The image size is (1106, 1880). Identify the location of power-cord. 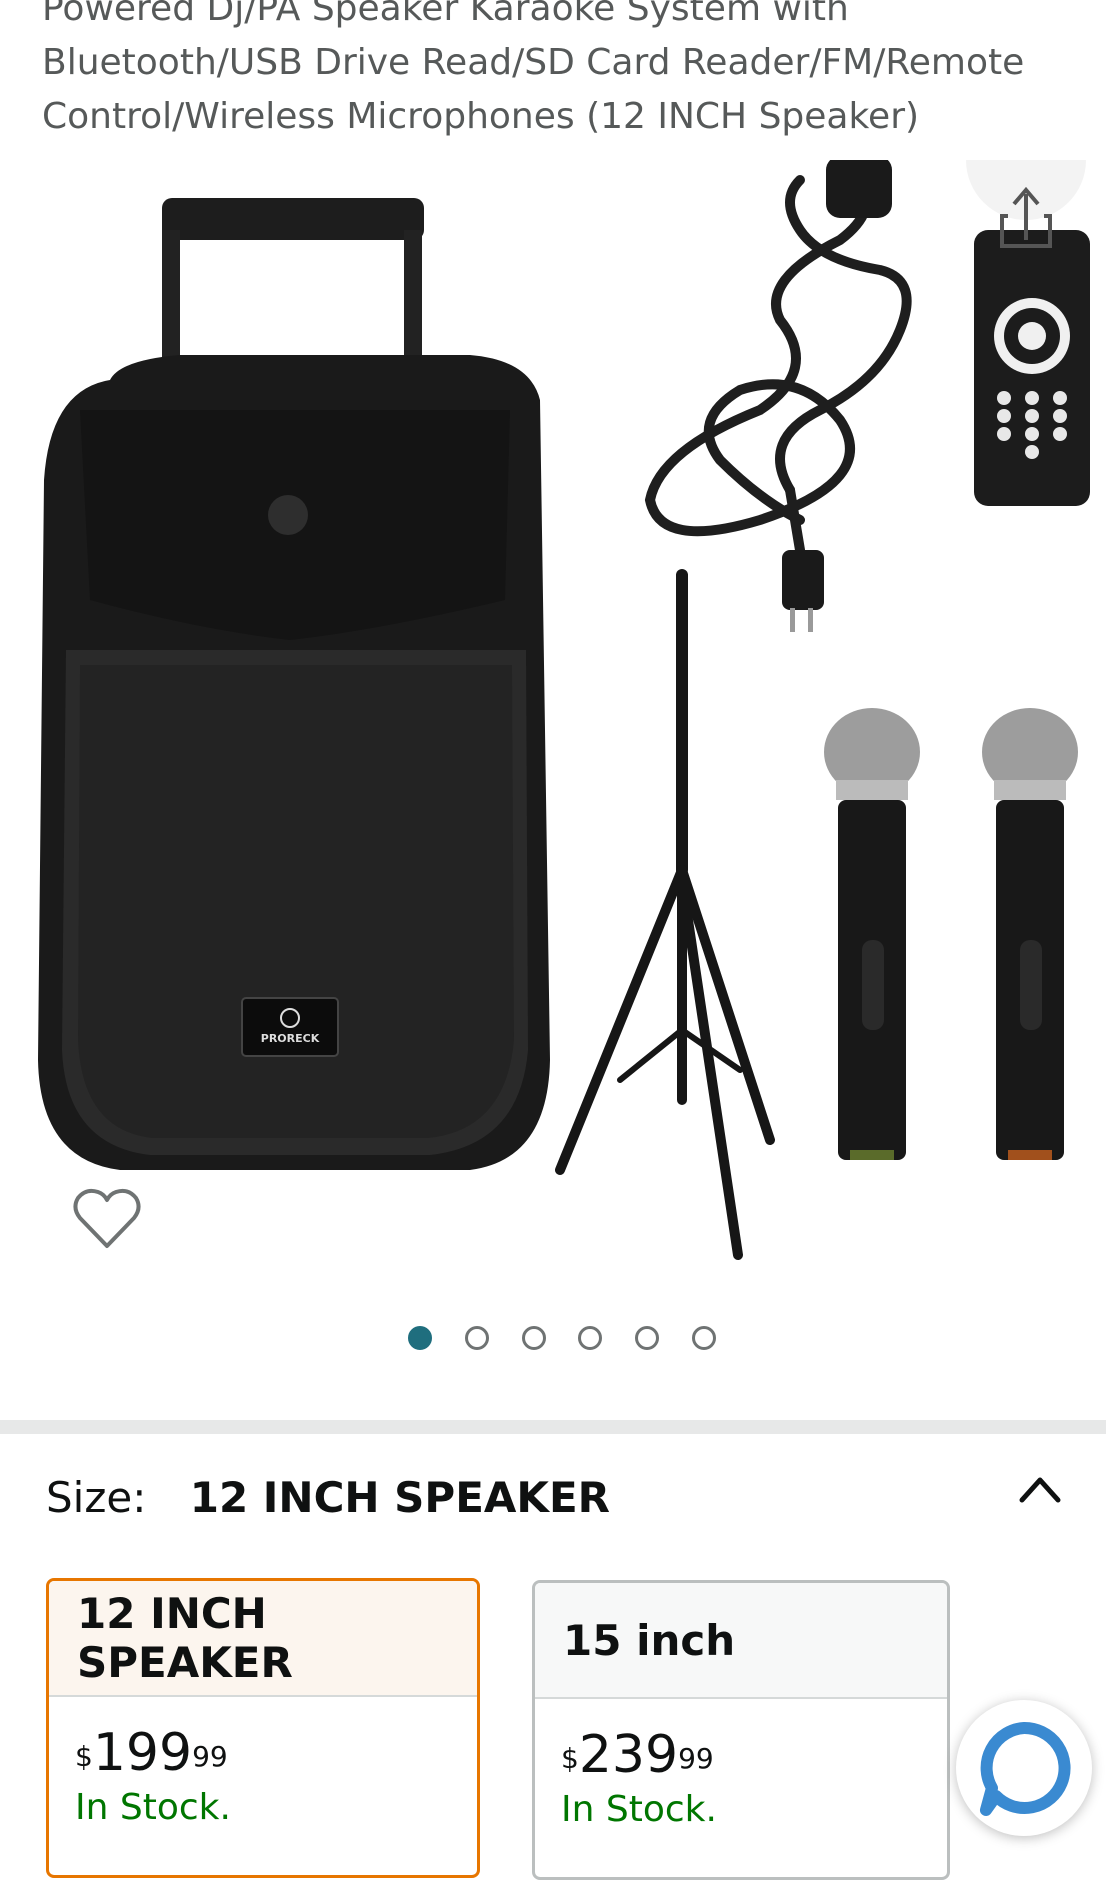
(778, 365).